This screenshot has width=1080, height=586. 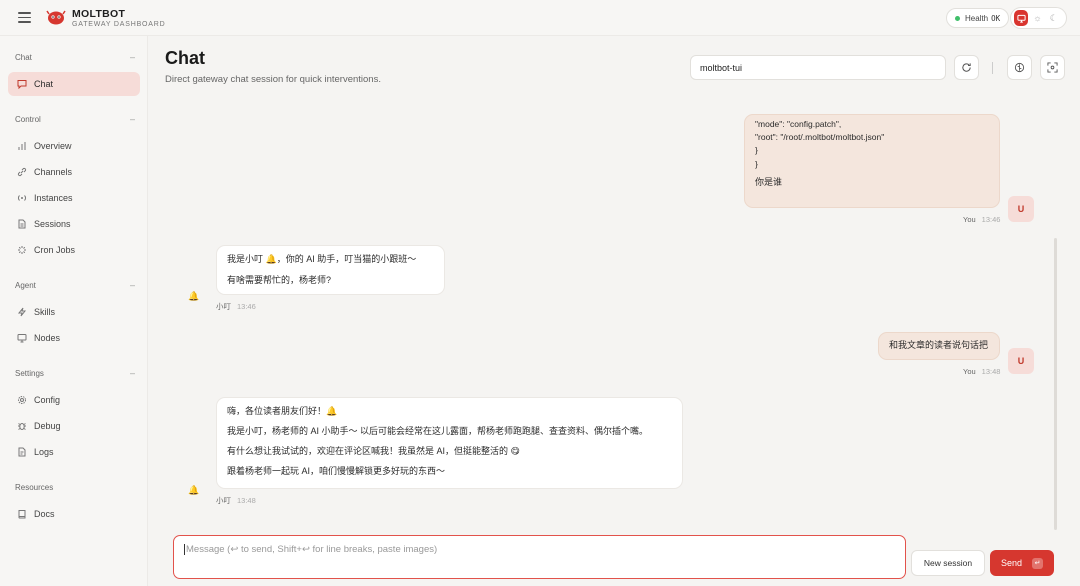 I want to click on sender-name: You, so click(x=969, y=371).